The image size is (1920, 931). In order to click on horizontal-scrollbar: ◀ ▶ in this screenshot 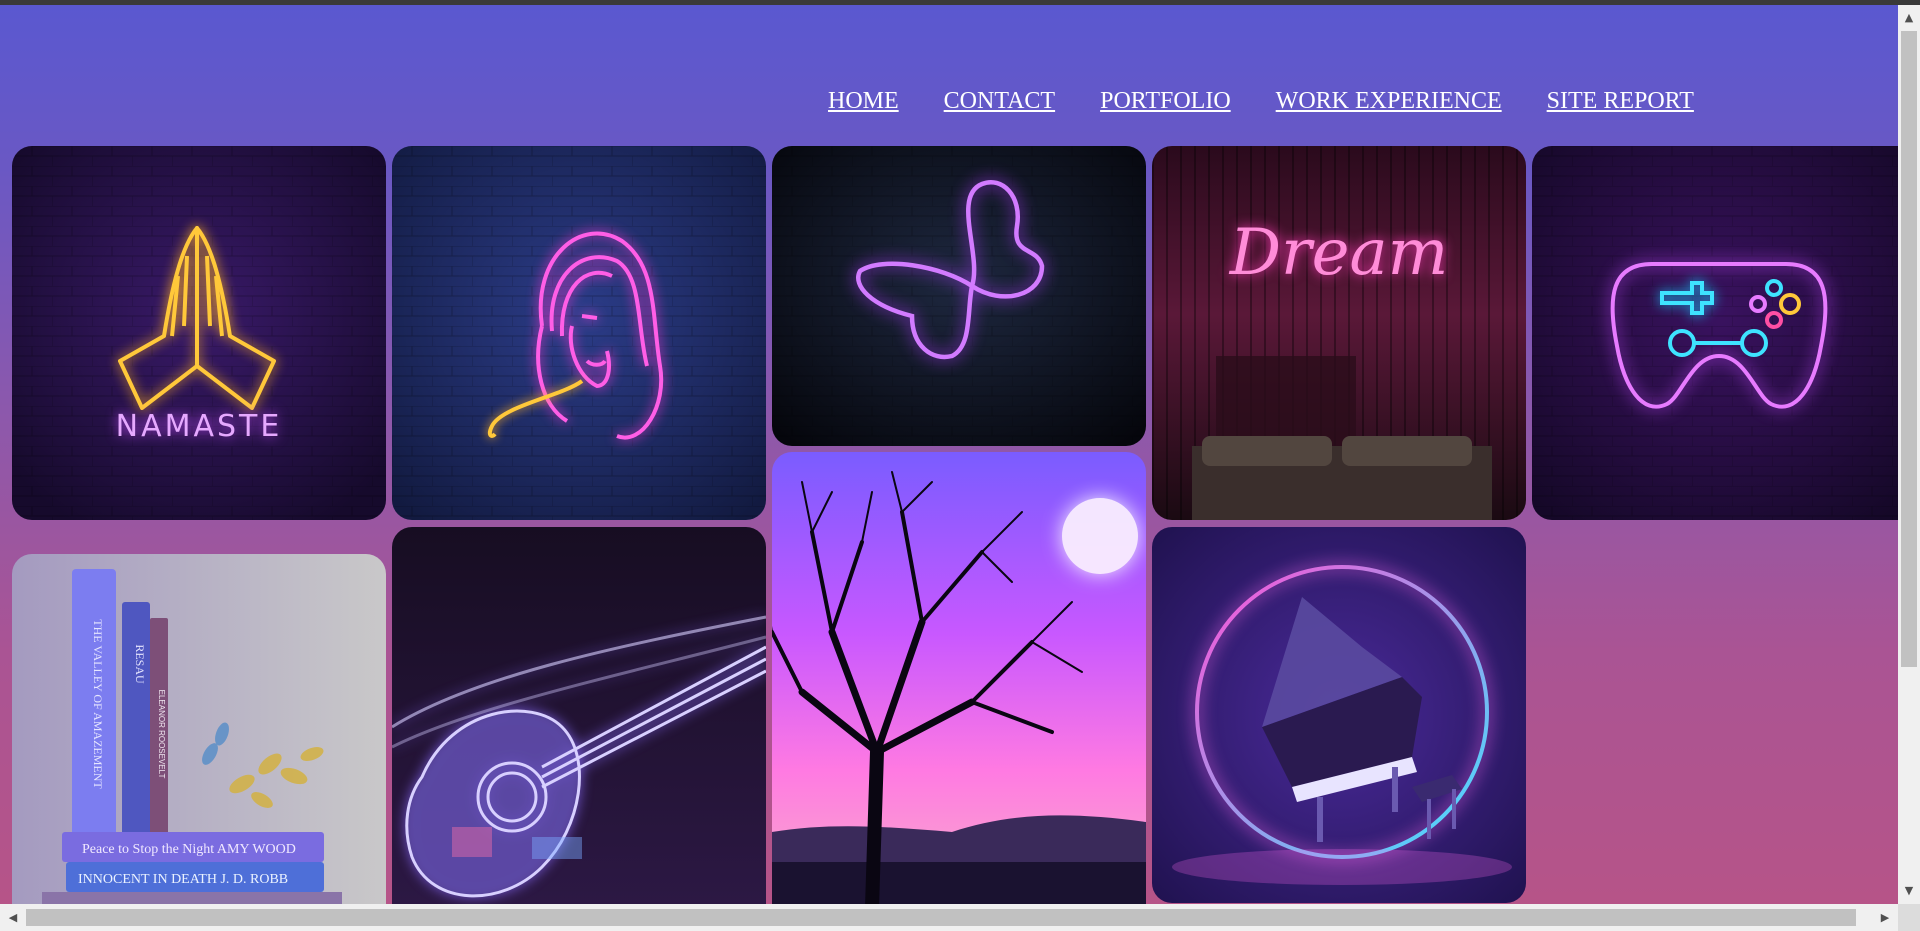, I will do `click(949, 917)`.